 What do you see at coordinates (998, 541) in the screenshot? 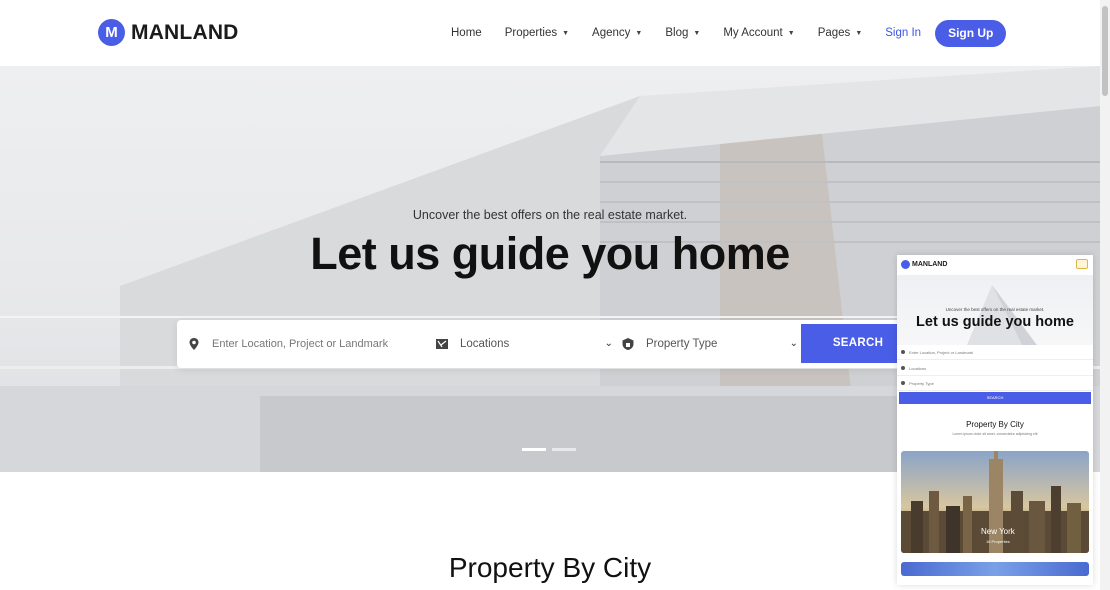
I see `preview-card-subtitle: 16 Properties` at bounding box center [998, 541].